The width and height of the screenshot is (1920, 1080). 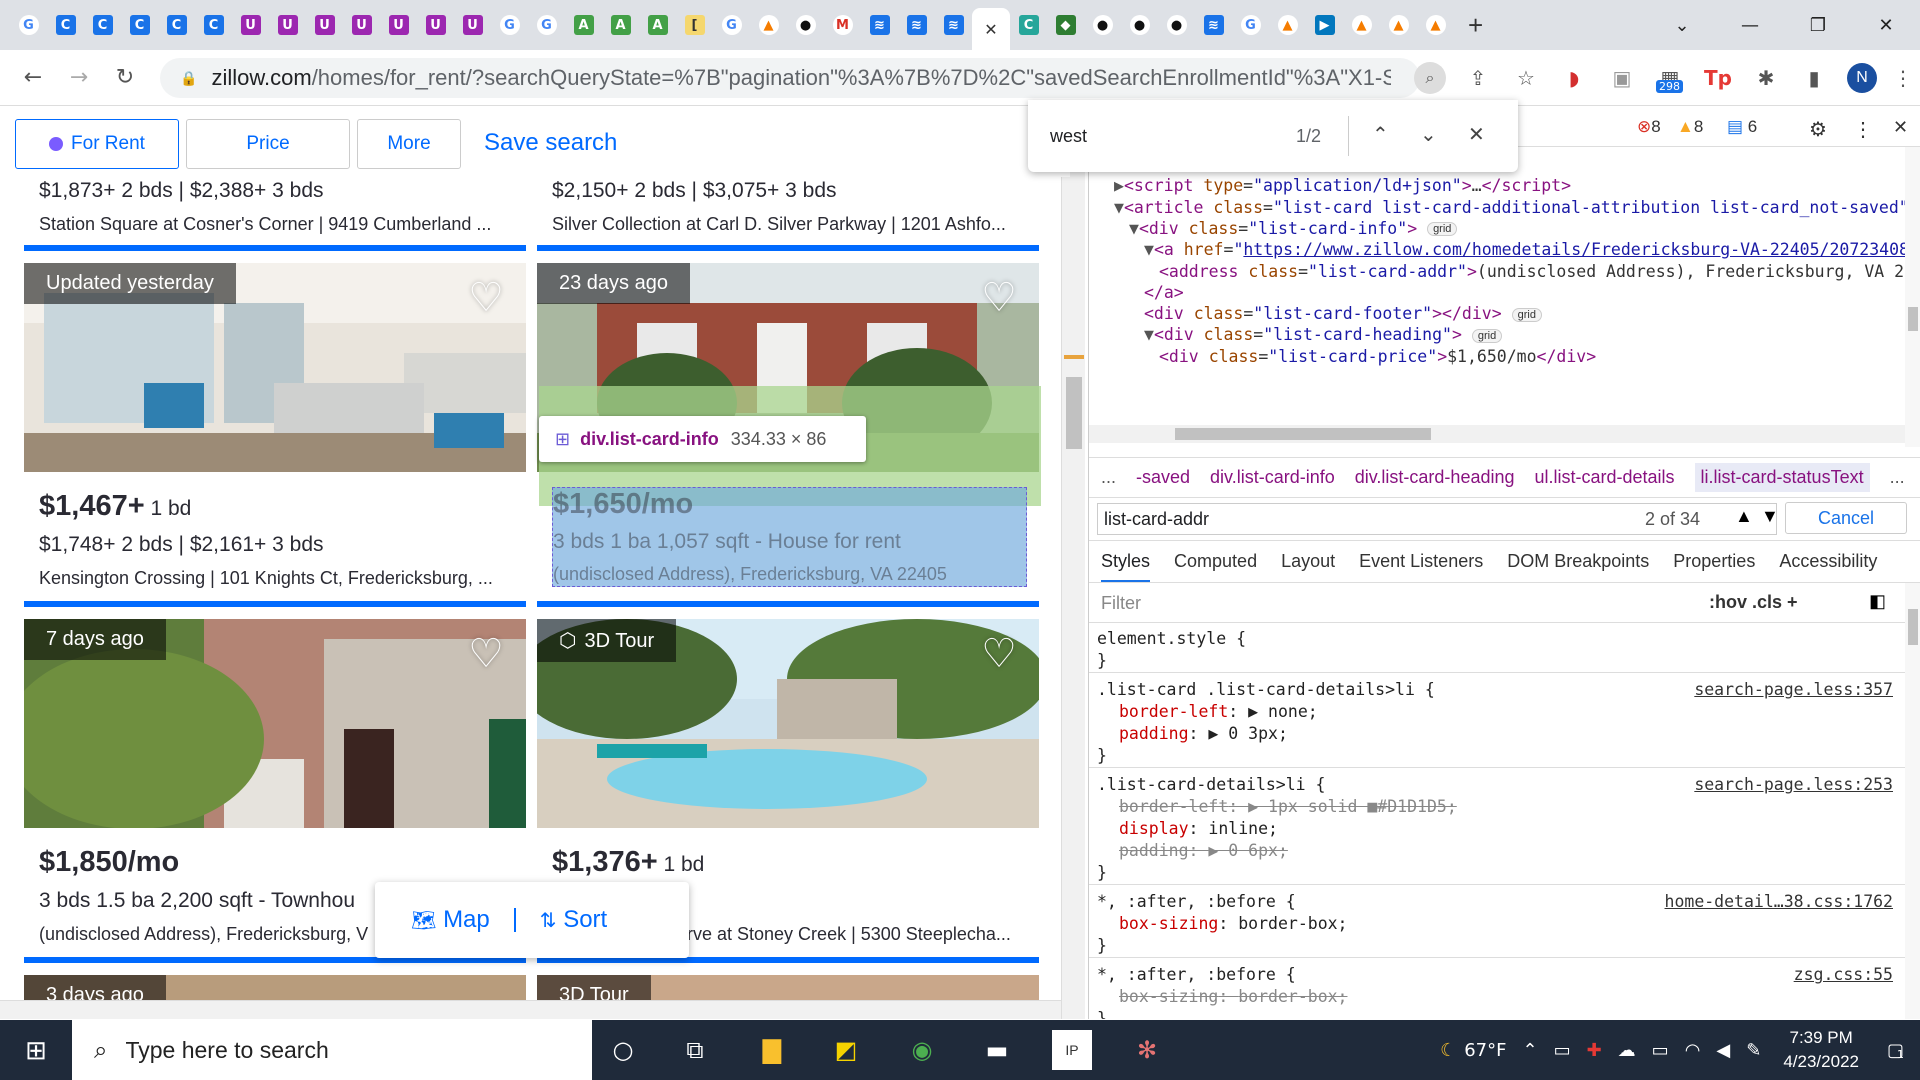 I want to click on search-prev-icon: ▲, so click(x=1744, y=516).